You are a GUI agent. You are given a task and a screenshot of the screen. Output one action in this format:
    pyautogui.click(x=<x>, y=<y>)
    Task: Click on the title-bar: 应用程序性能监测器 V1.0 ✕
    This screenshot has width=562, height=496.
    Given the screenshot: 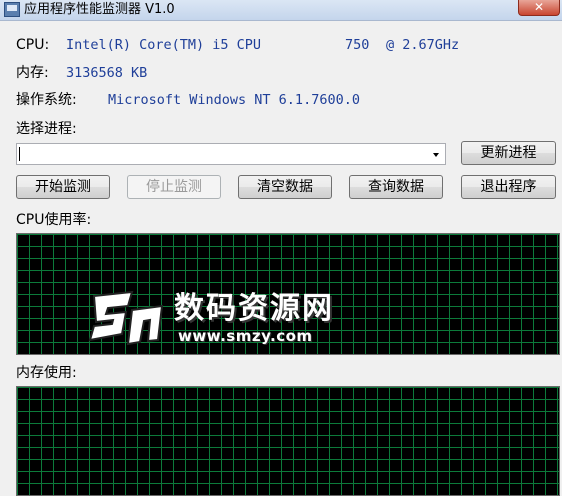 What is the action you would take?
    pyautogui.click(x=281, y=10)
    